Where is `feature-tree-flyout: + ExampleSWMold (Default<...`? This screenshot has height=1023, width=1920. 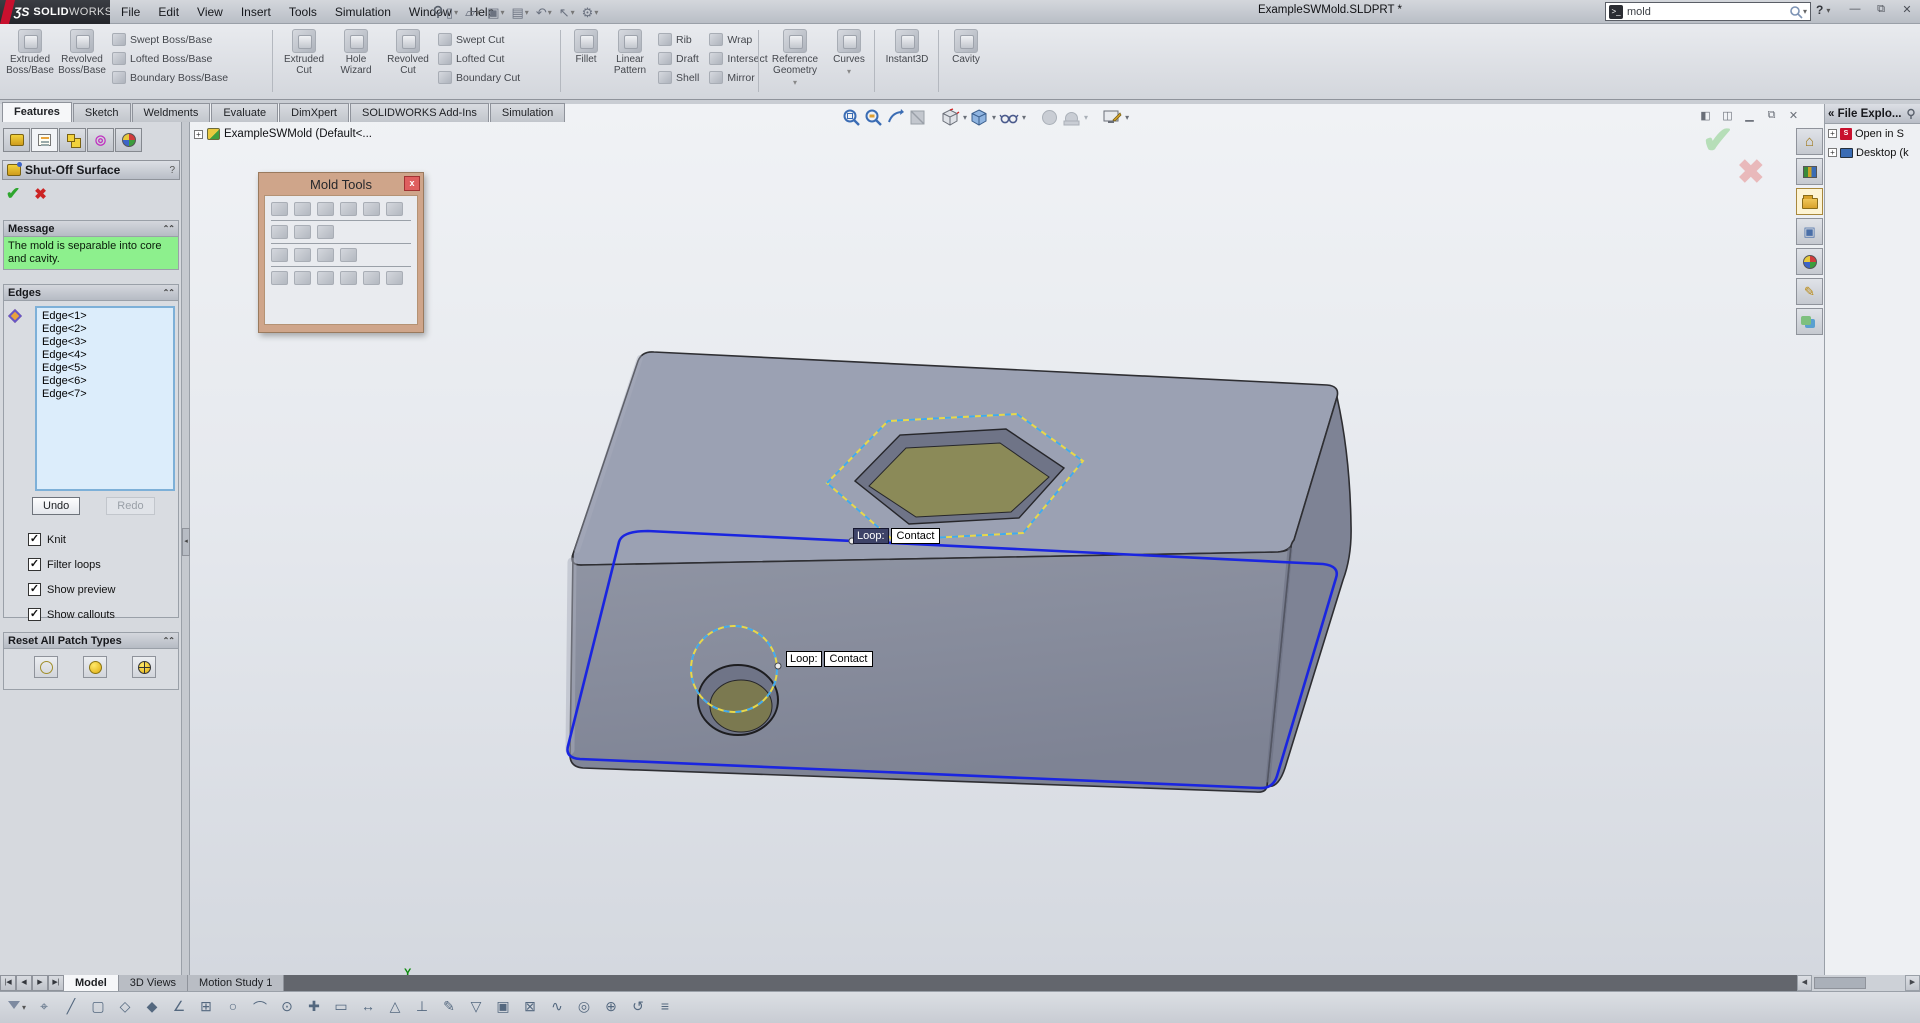 feature-tree-flyout: + ExampleSWMold (Default<... is located at coordinates (283, 134).